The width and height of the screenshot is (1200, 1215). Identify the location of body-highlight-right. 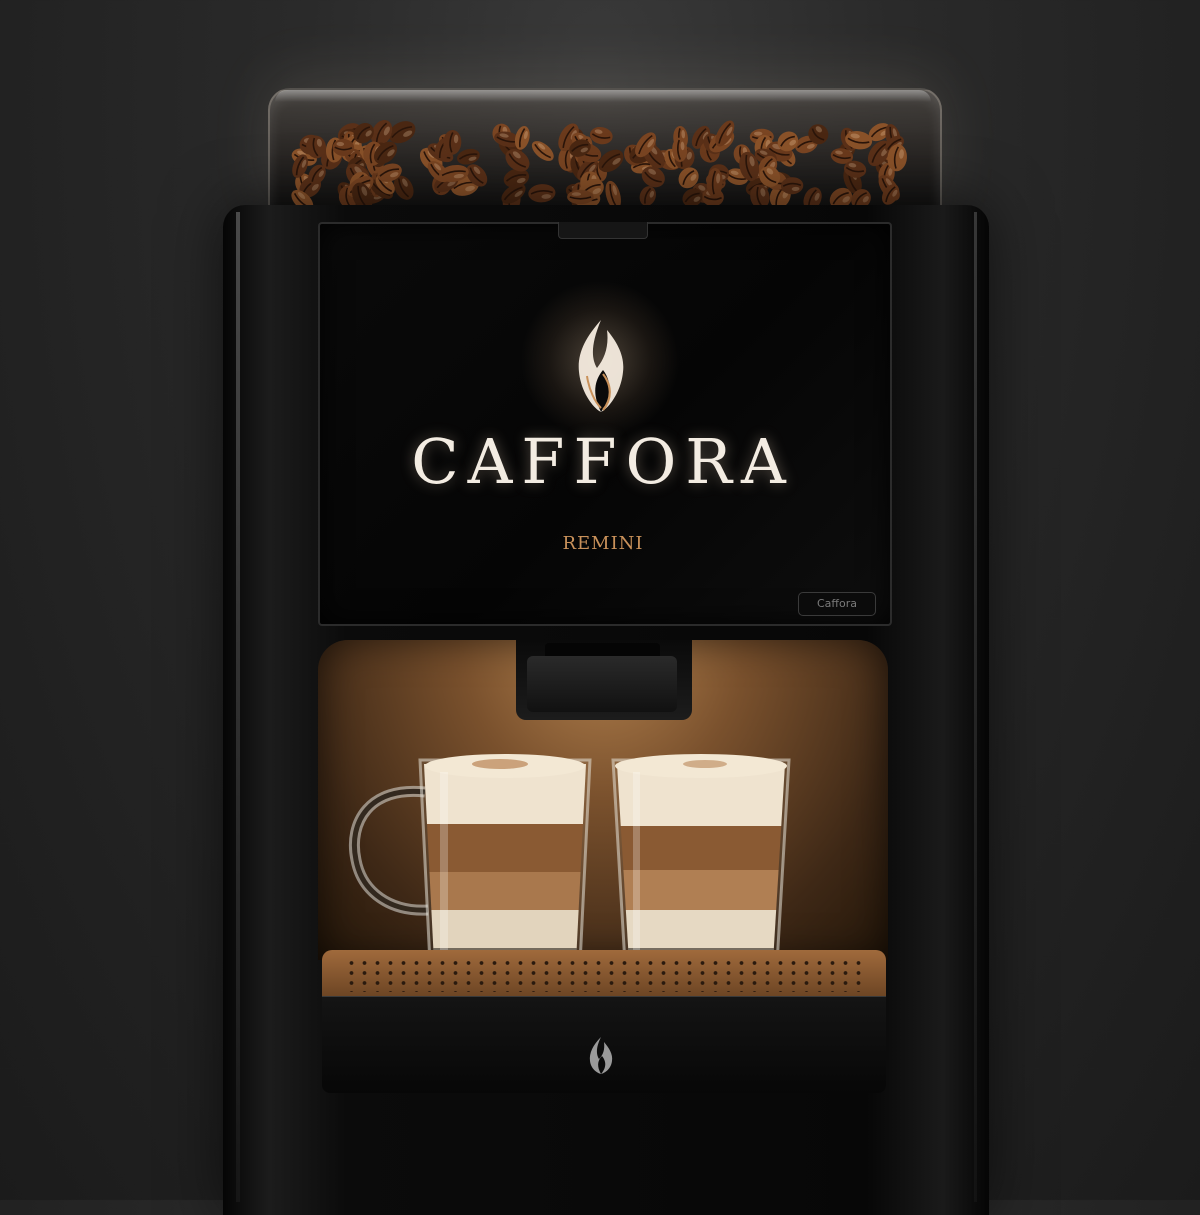
(975, 707).